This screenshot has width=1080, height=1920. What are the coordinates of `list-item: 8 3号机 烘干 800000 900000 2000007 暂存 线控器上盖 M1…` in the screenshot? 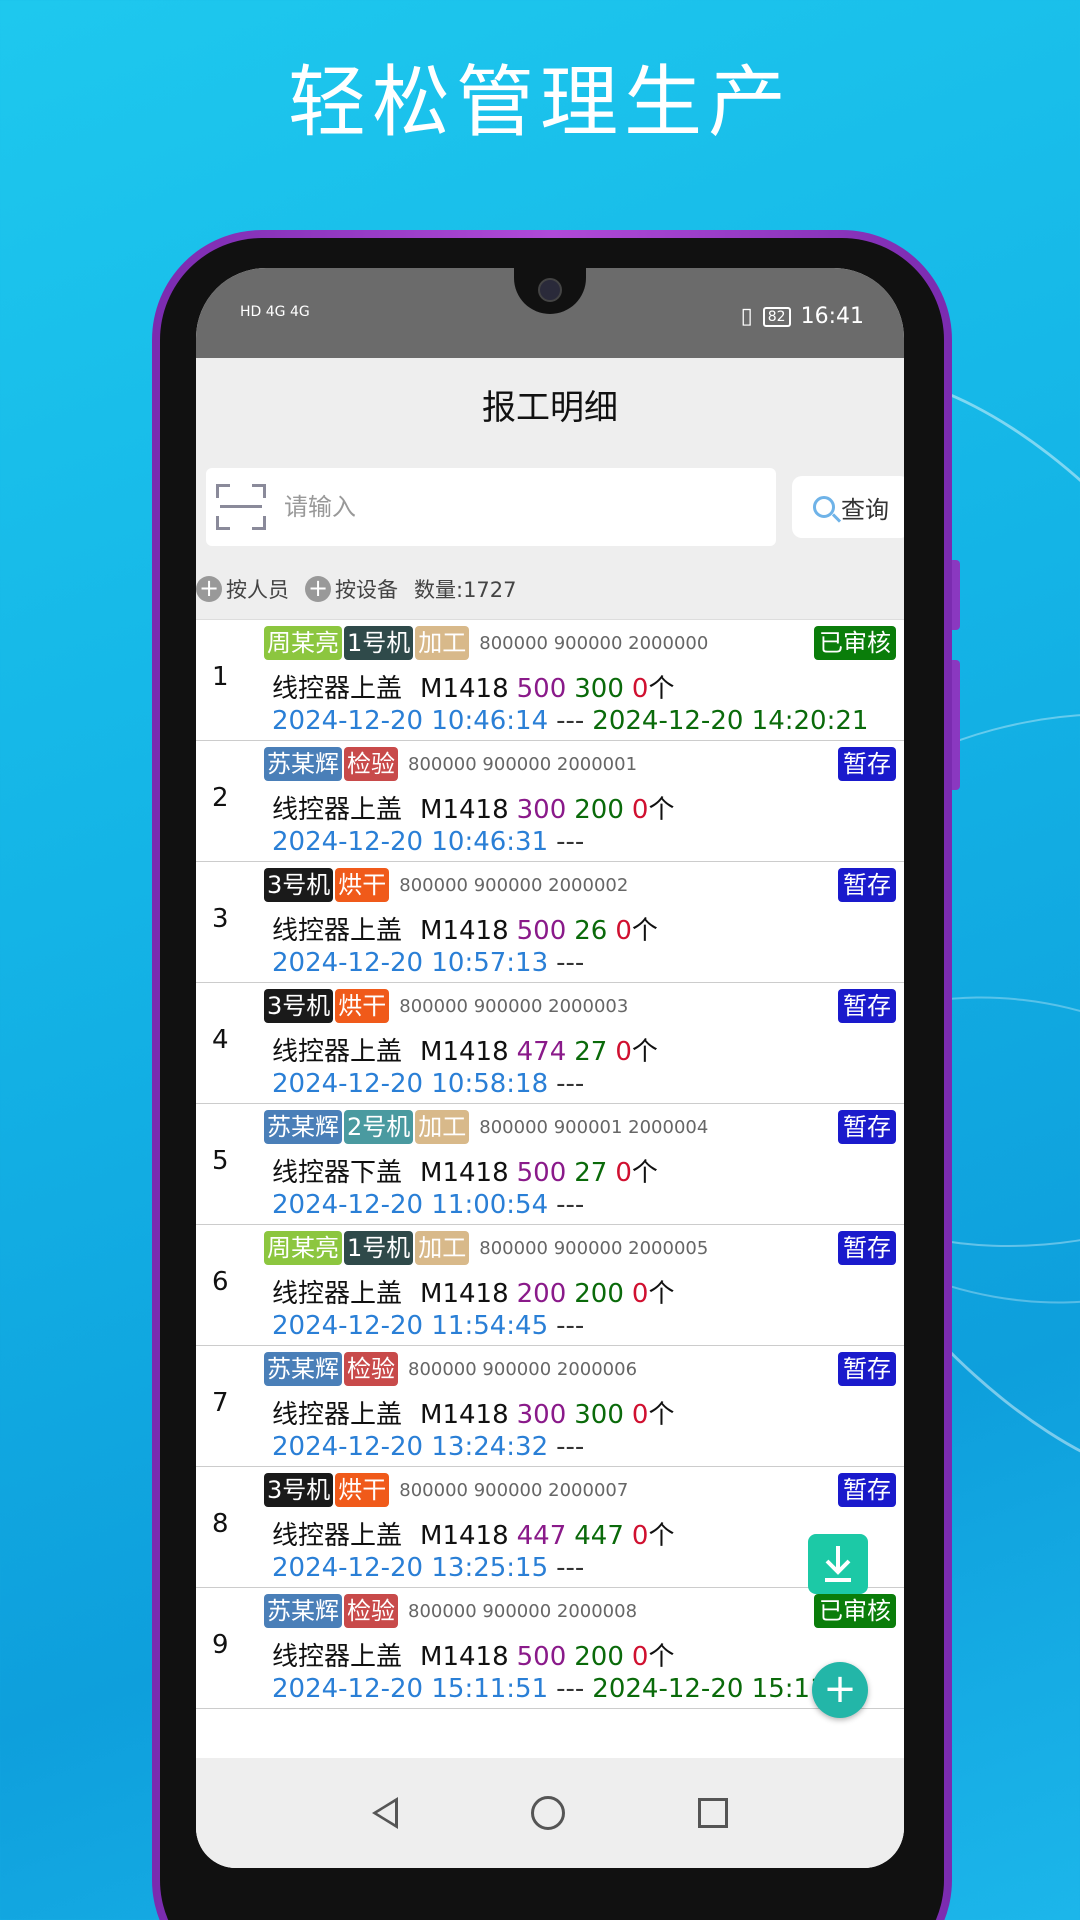 It's located at (550, 1527).